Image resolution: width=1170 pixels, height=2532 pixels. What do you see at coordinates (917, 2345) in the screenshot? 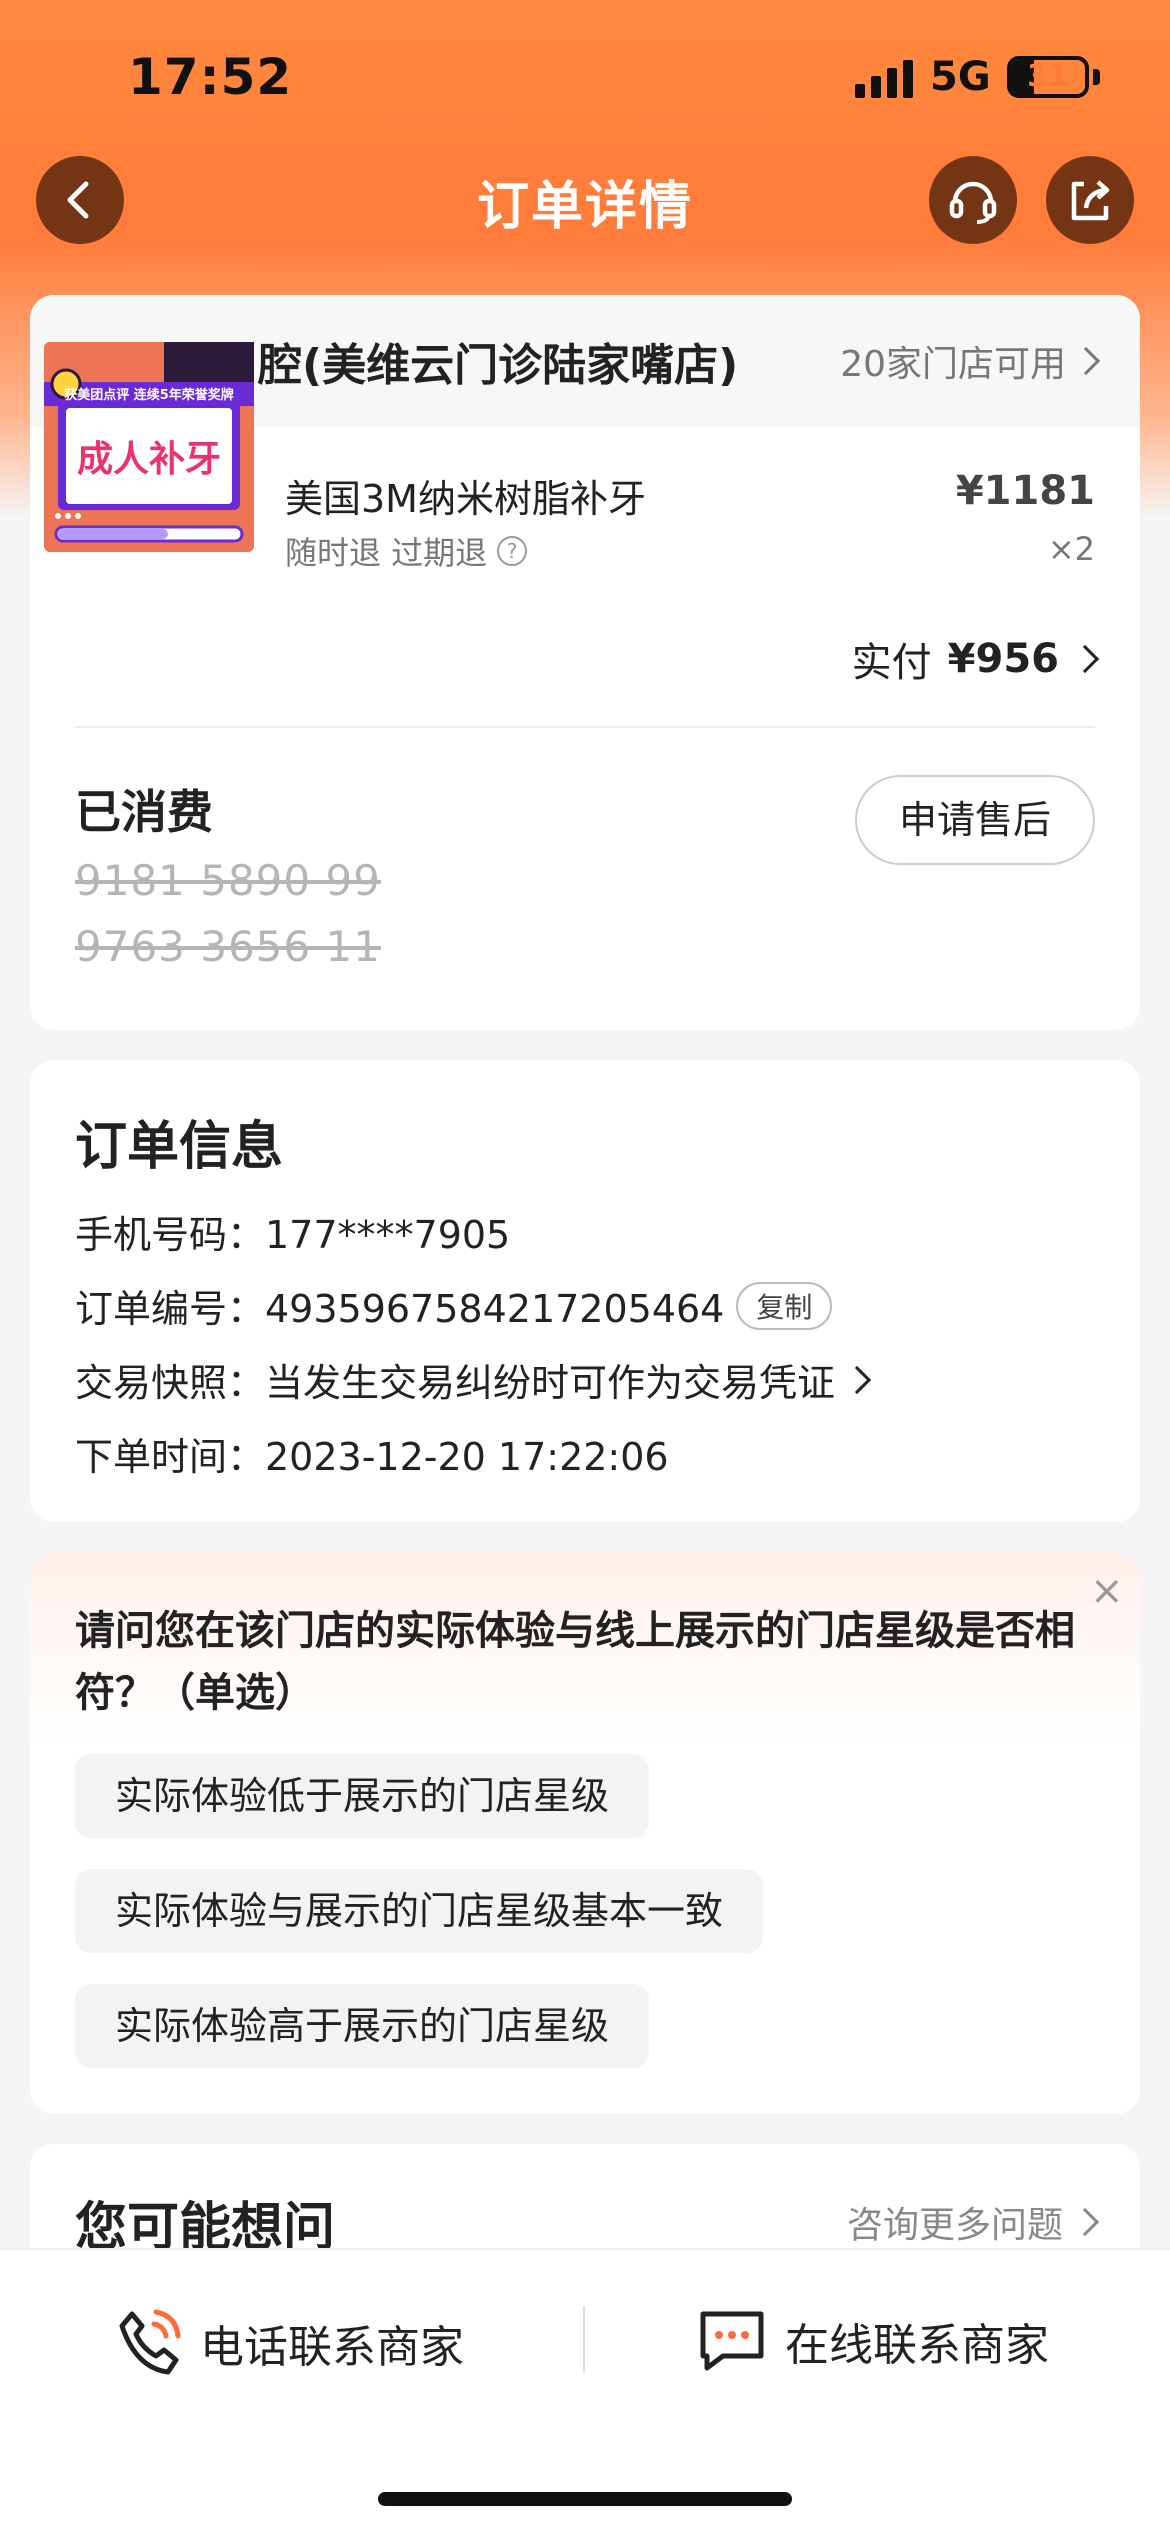
I see `chat-merchant-label: 在线联系商家` at bounding box center [917, 2345].